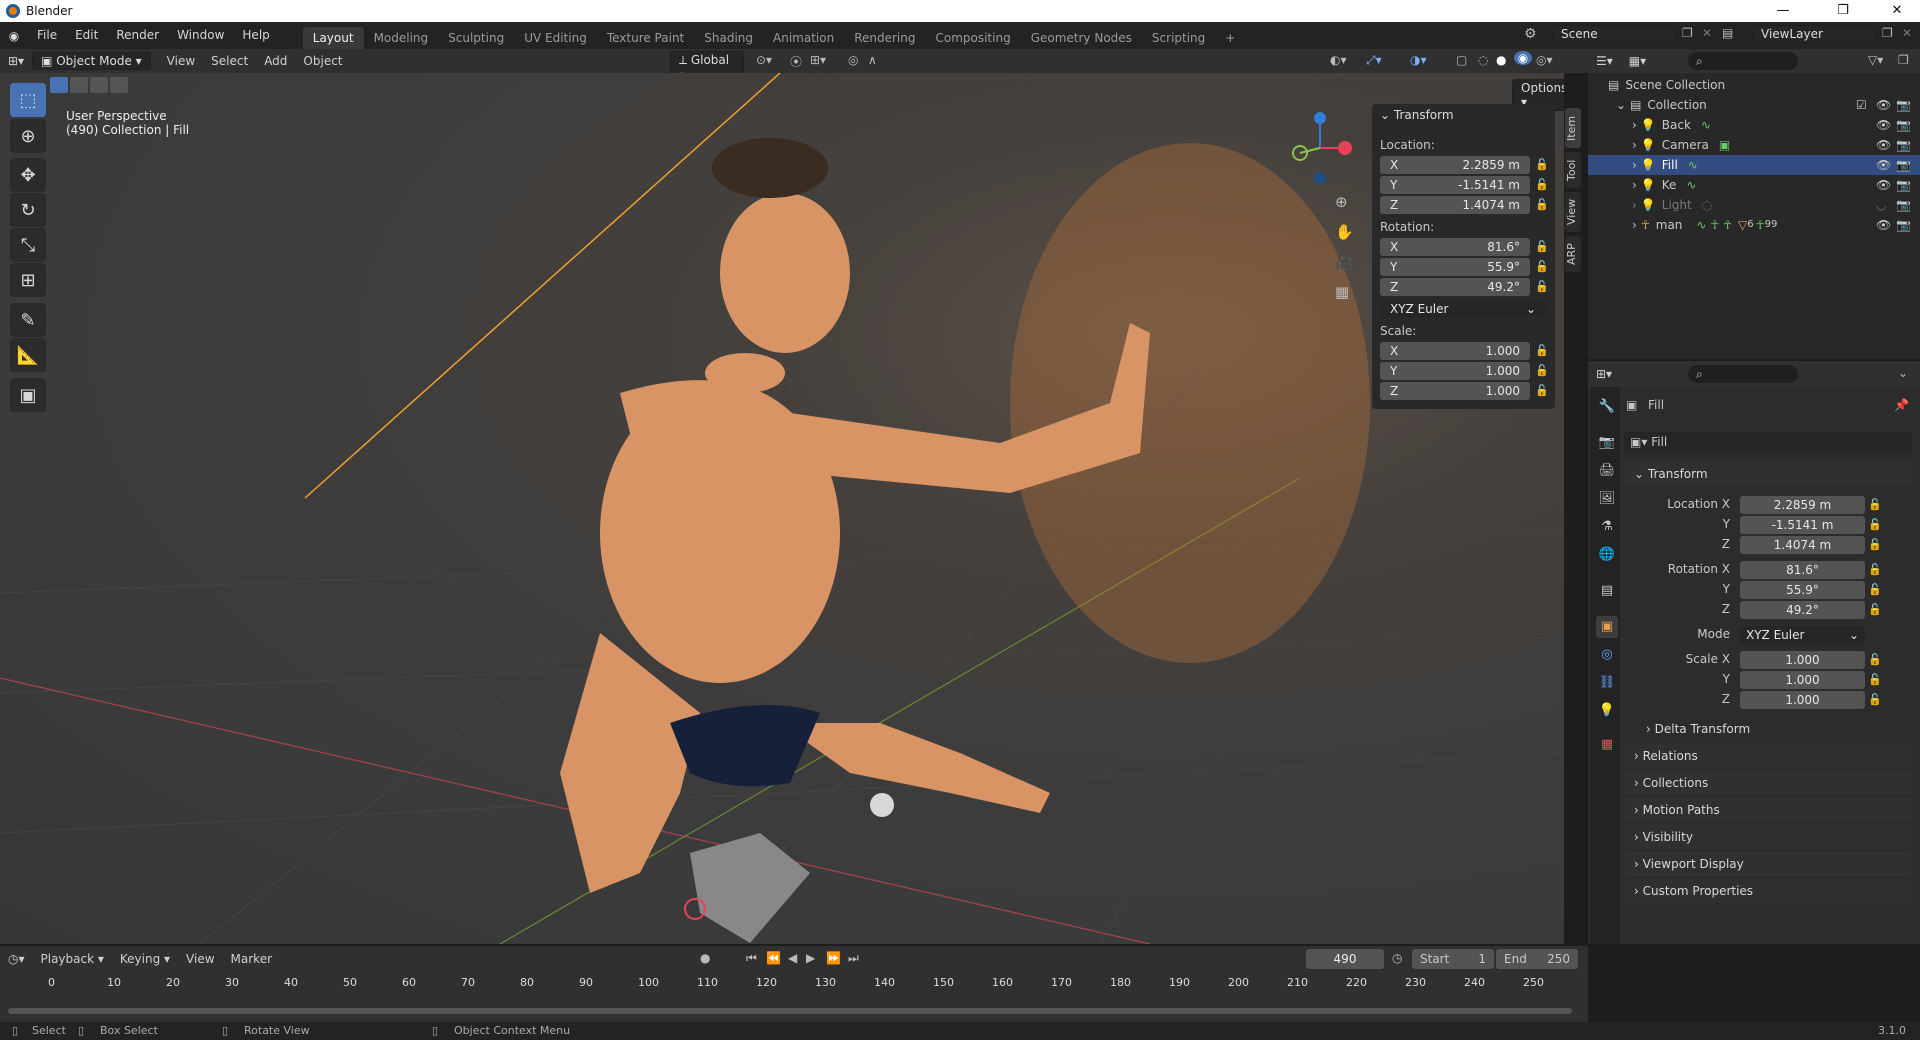 This screenshot has height=1040, width=1920. I want to click on pan-hand-icon: ✋, so click(1344, 232).